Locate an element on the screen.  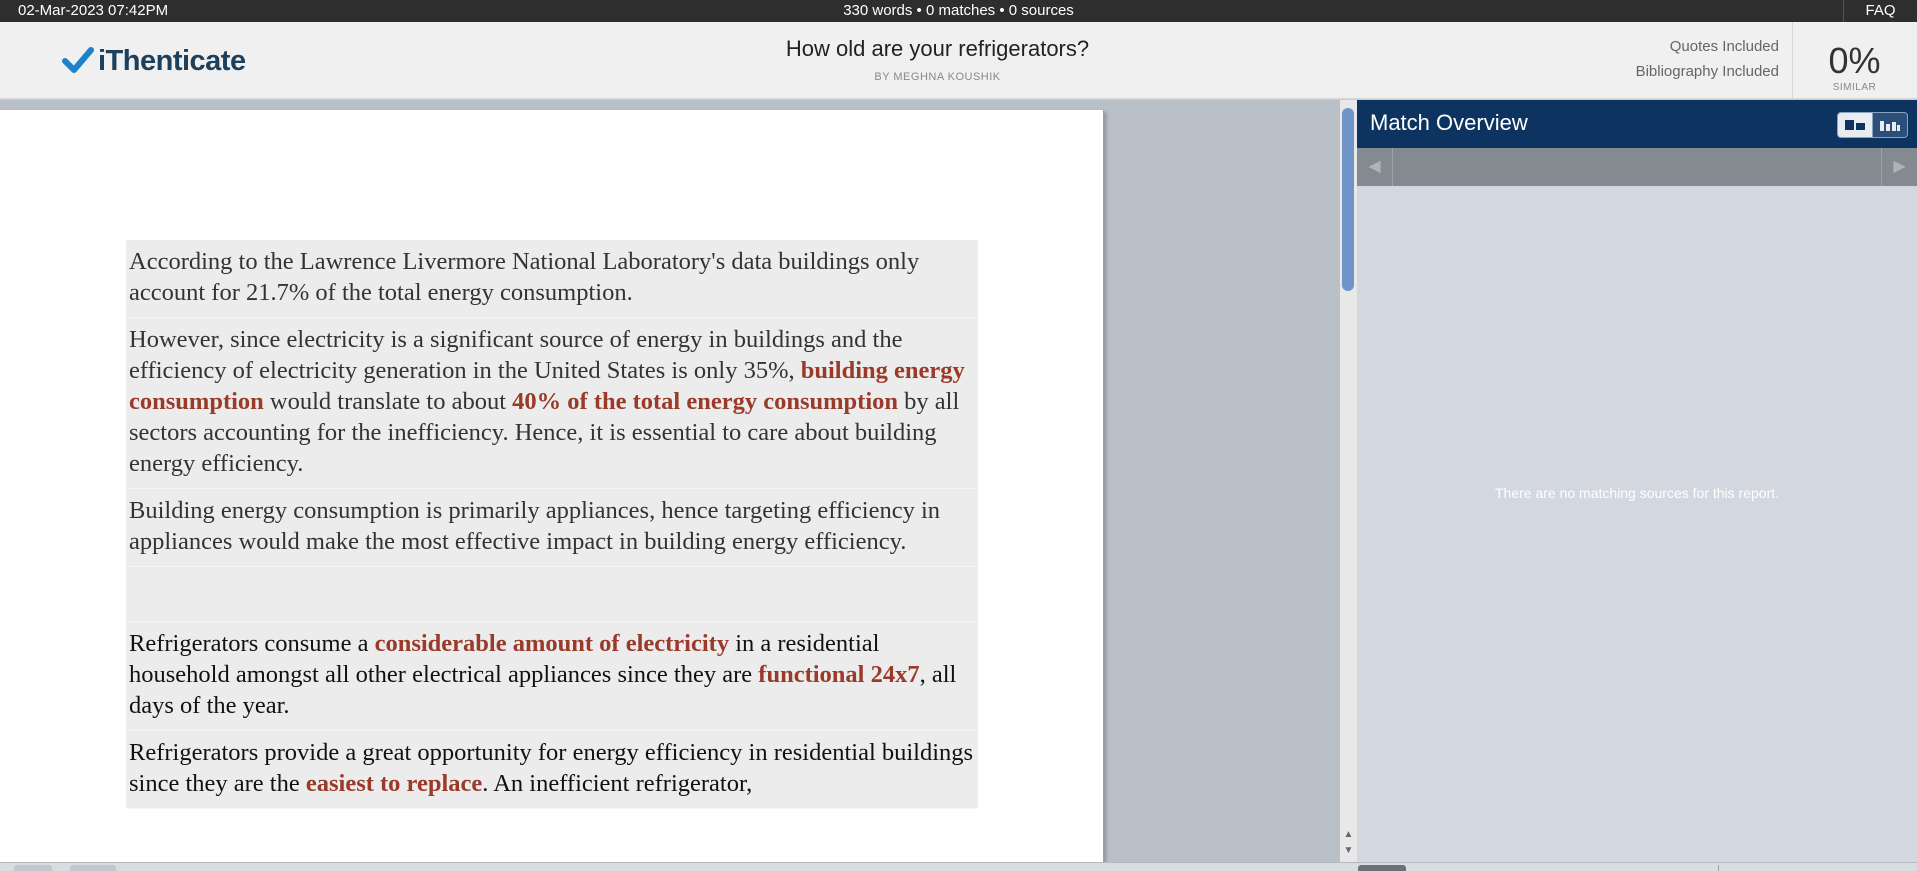
document-title: How old are your refrigerators? is located at coordinates (937, 48).